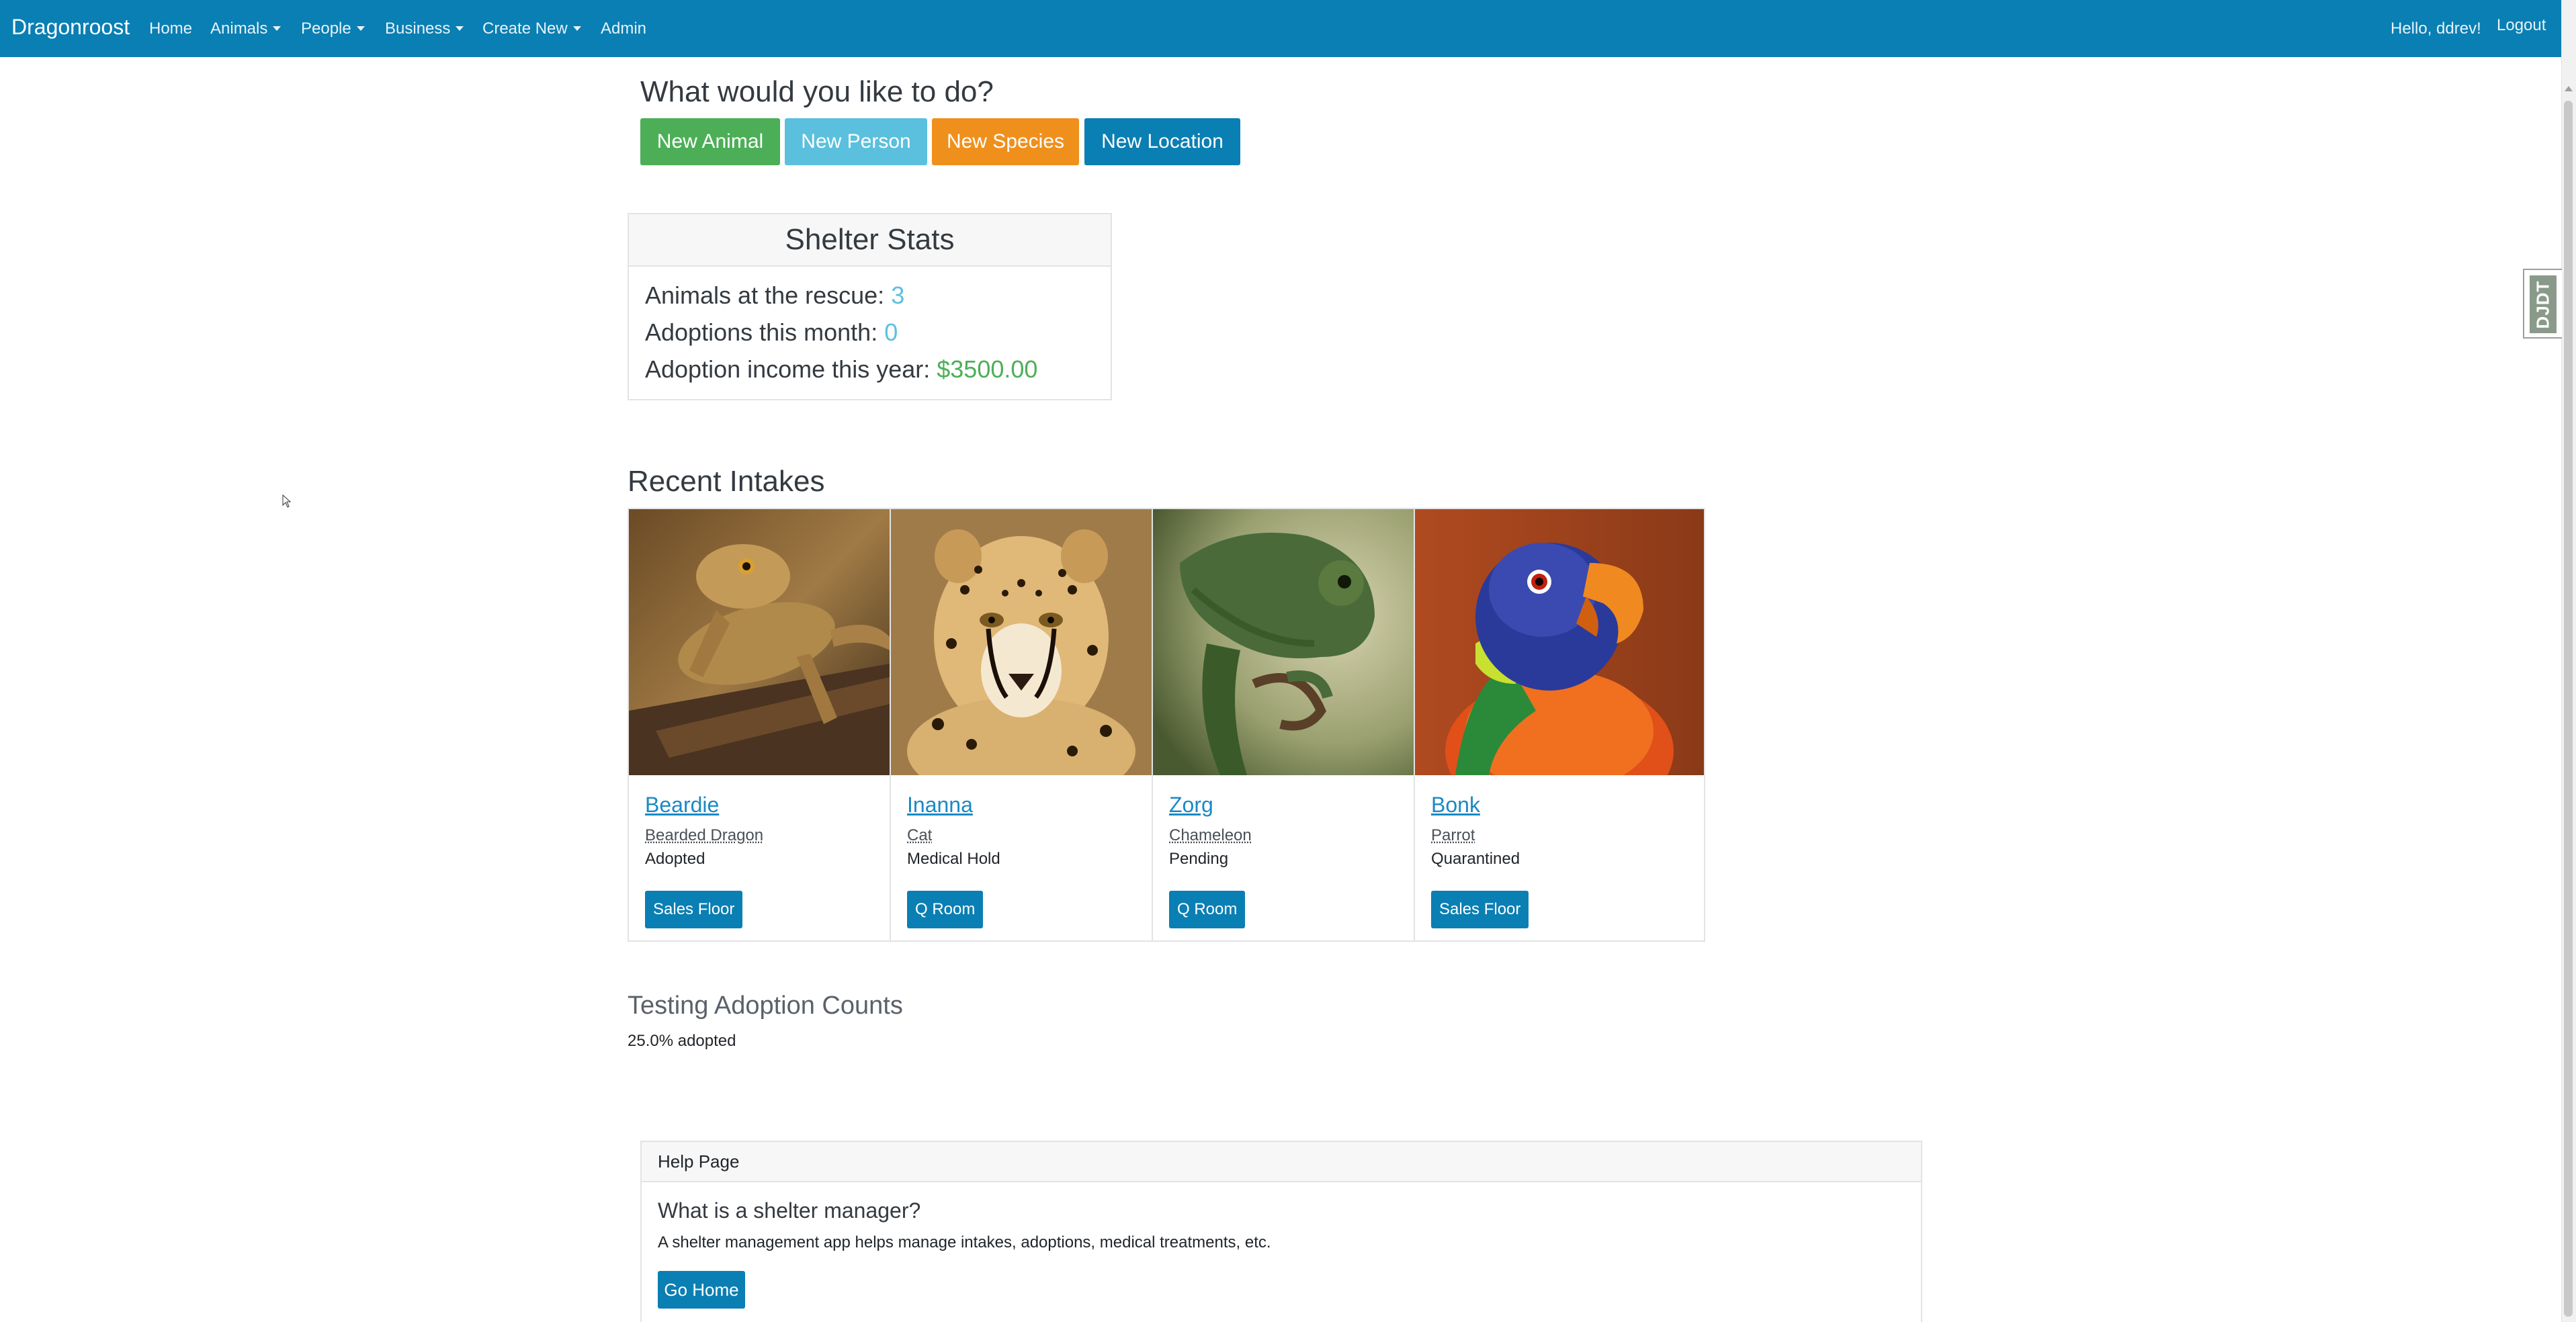  What do you see at coordinates (1191, 805) in the screenshot?
I see `animal-name-link: Zorg` at bounding box center [1191, 805].